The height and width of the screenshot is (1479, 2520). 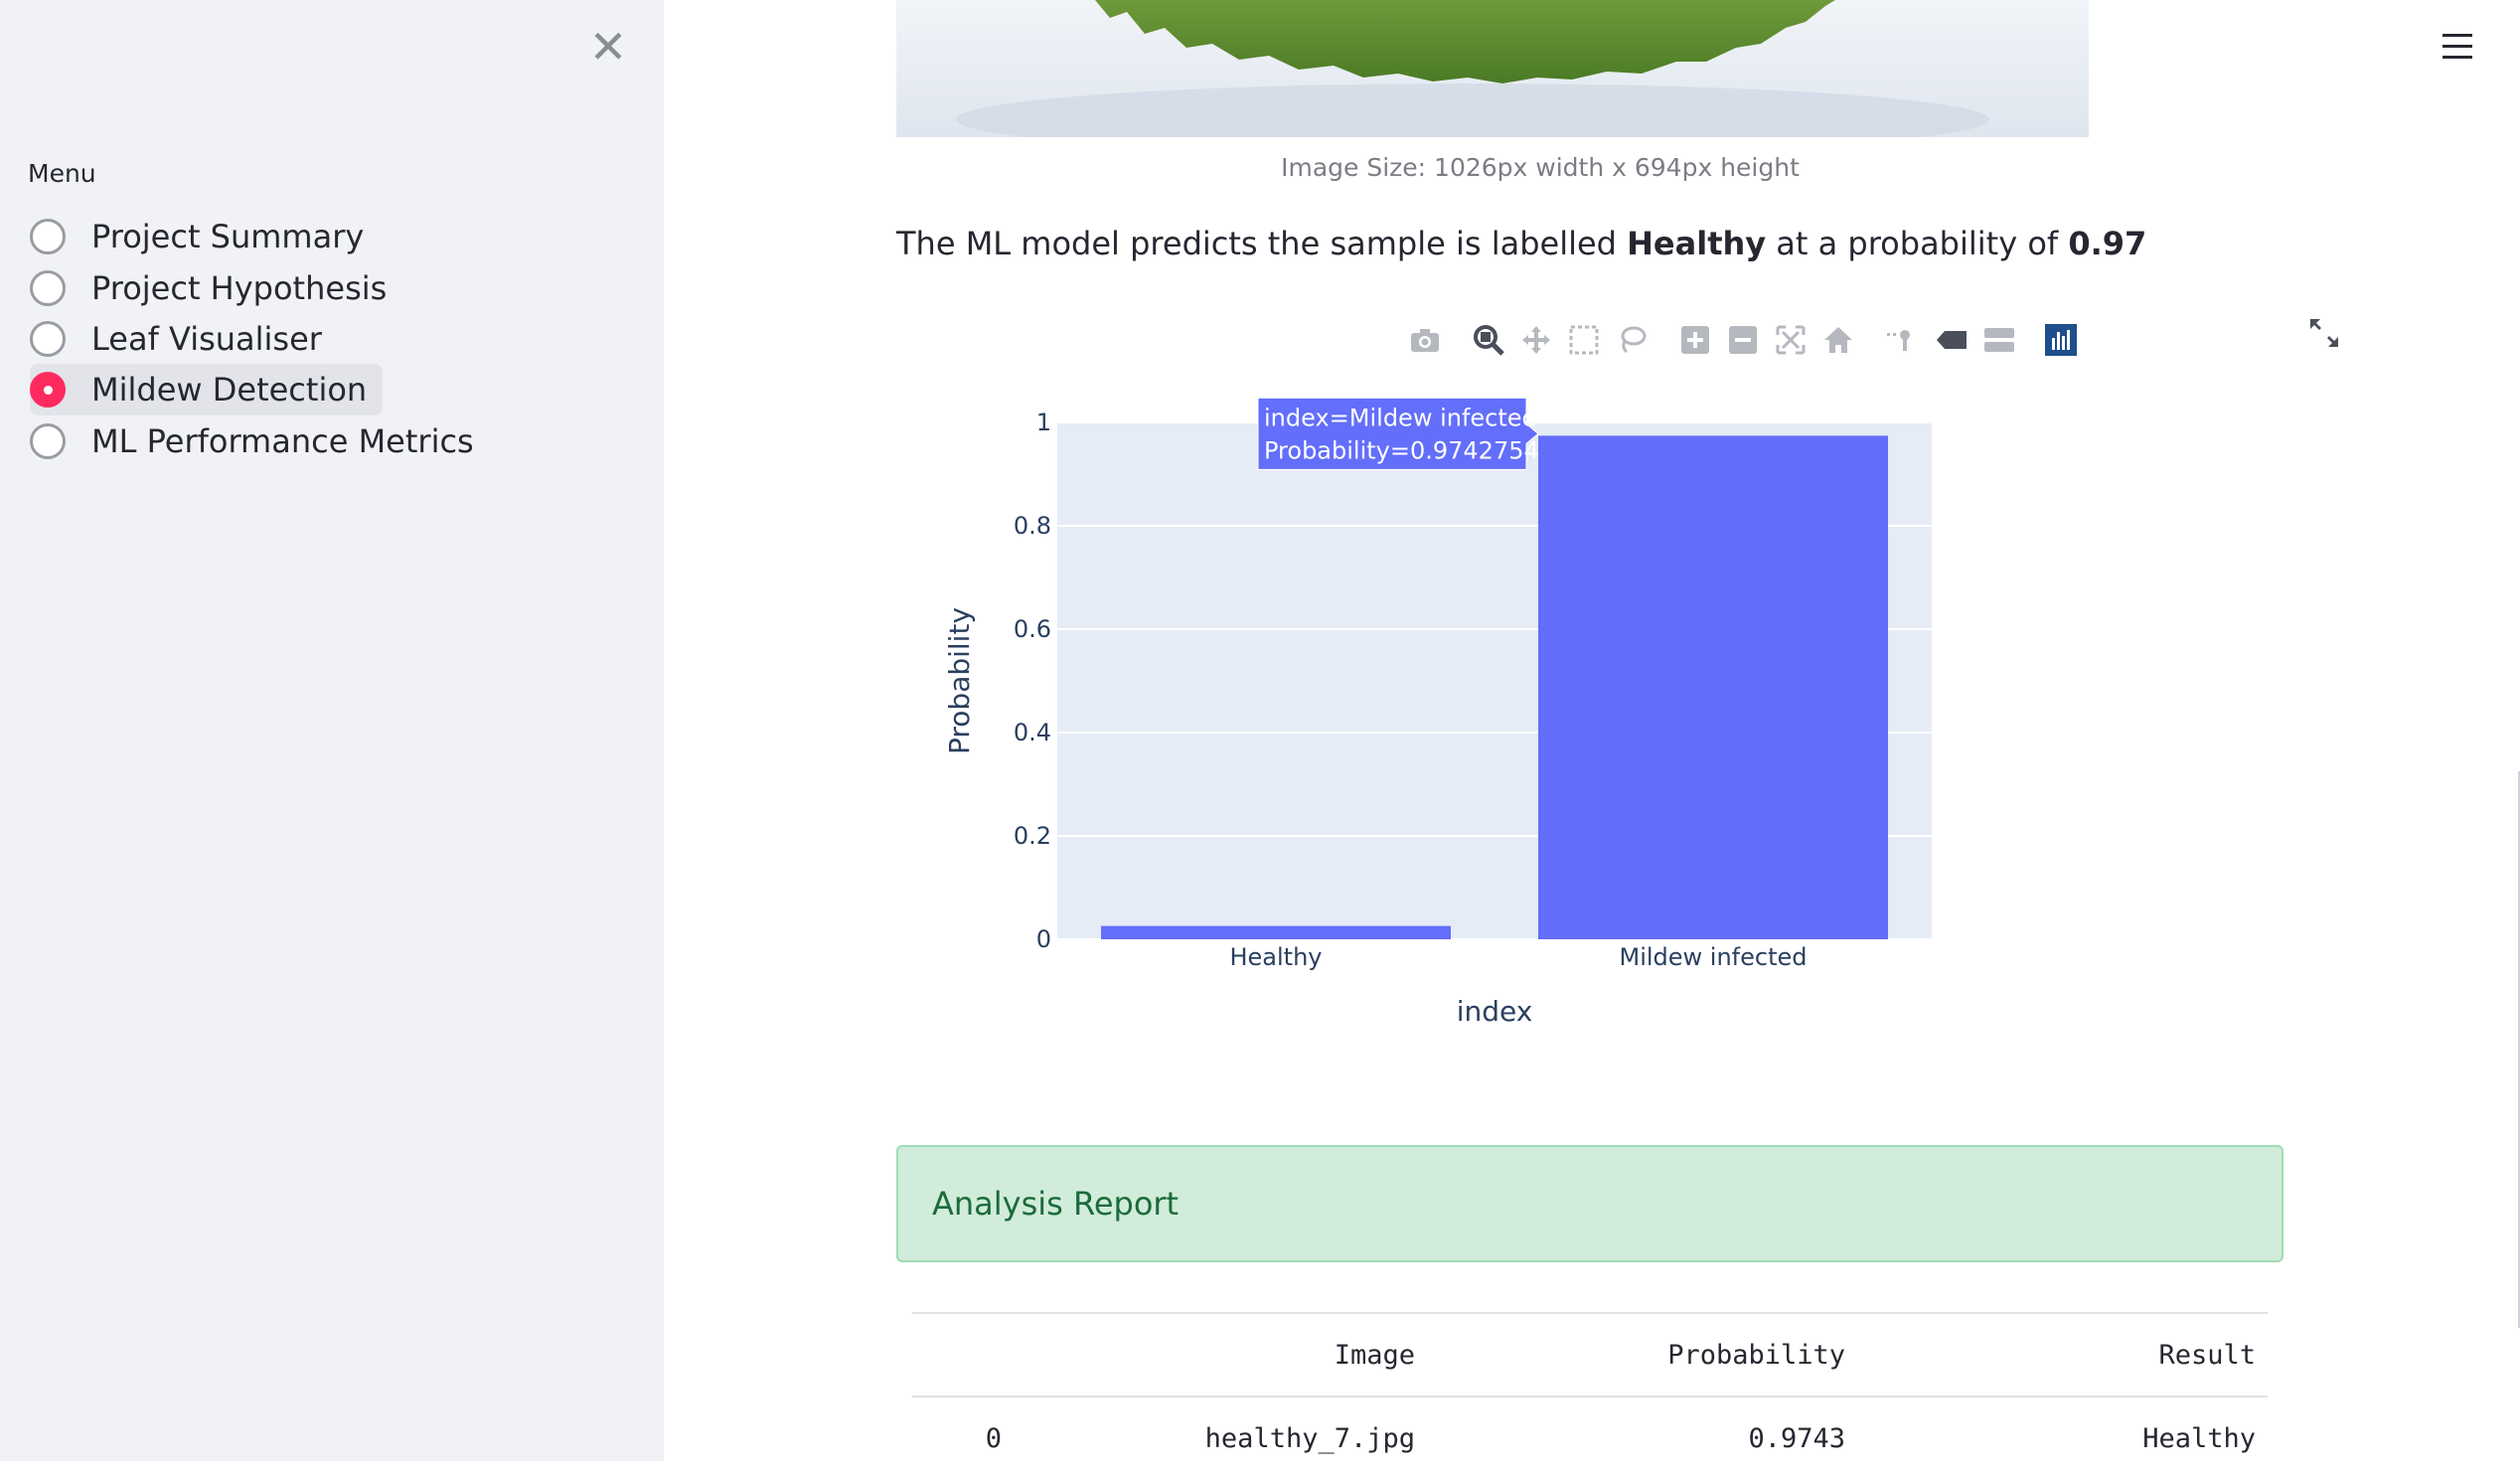 What do you see at coordinates (228, 236) in the screenshot?
I see `radio-label: Project Summary` at bounding box center [228, 236].